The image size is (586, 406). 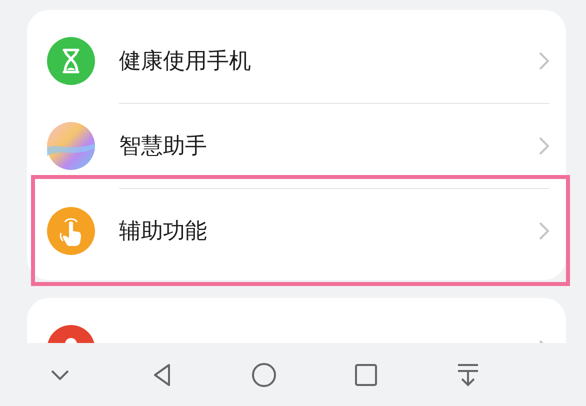 I want to click on hourglass-icon, so click(x=71, y=60).